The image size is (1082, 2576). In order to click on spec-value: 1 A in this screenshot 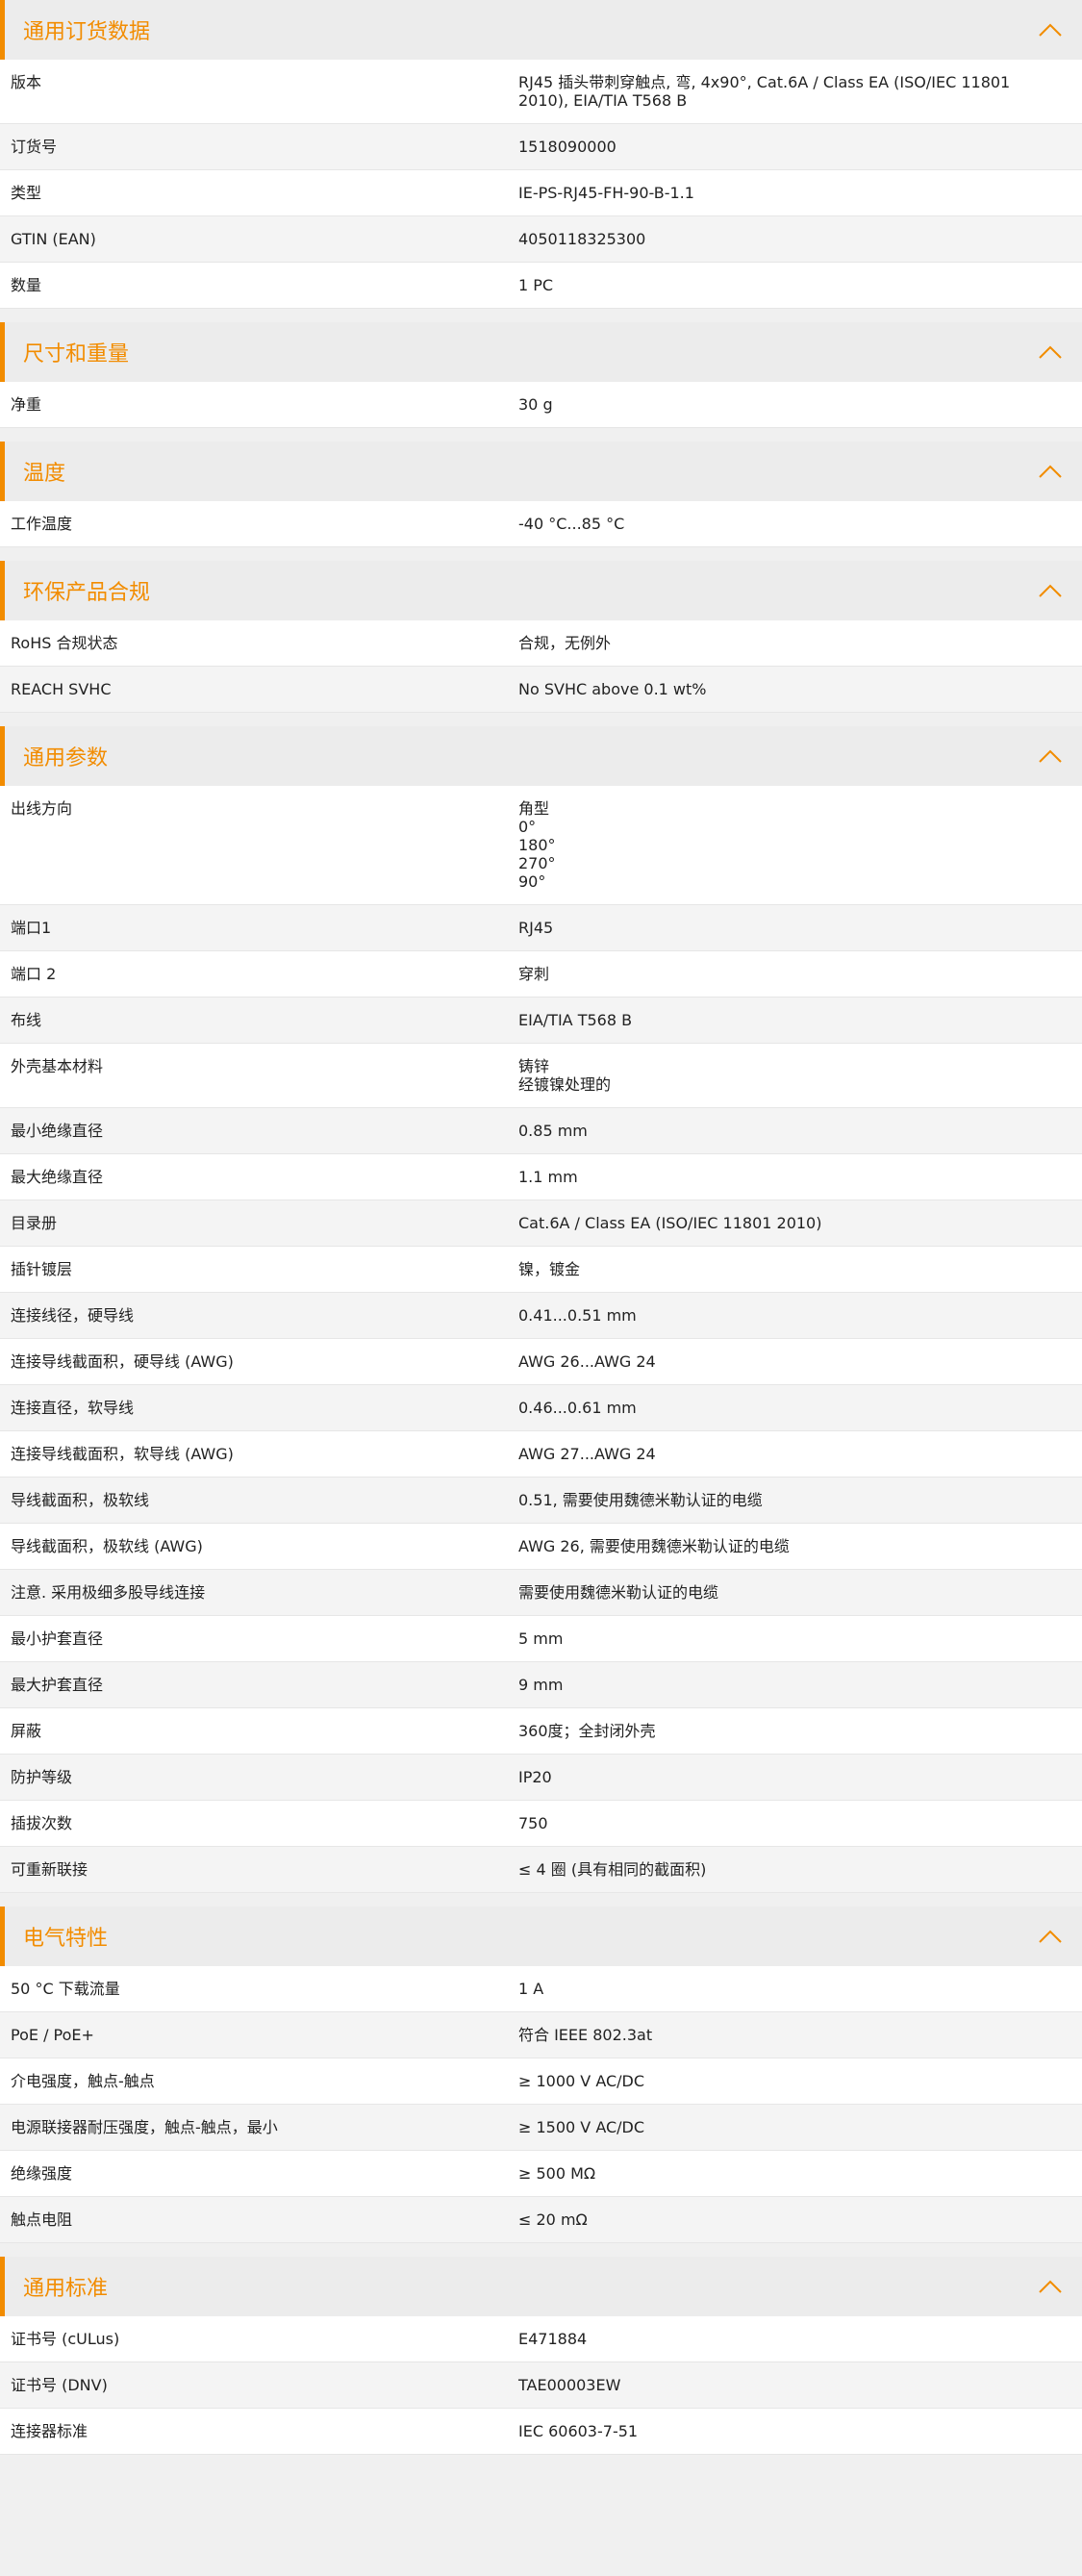, I will do `click(800, 1989)`.